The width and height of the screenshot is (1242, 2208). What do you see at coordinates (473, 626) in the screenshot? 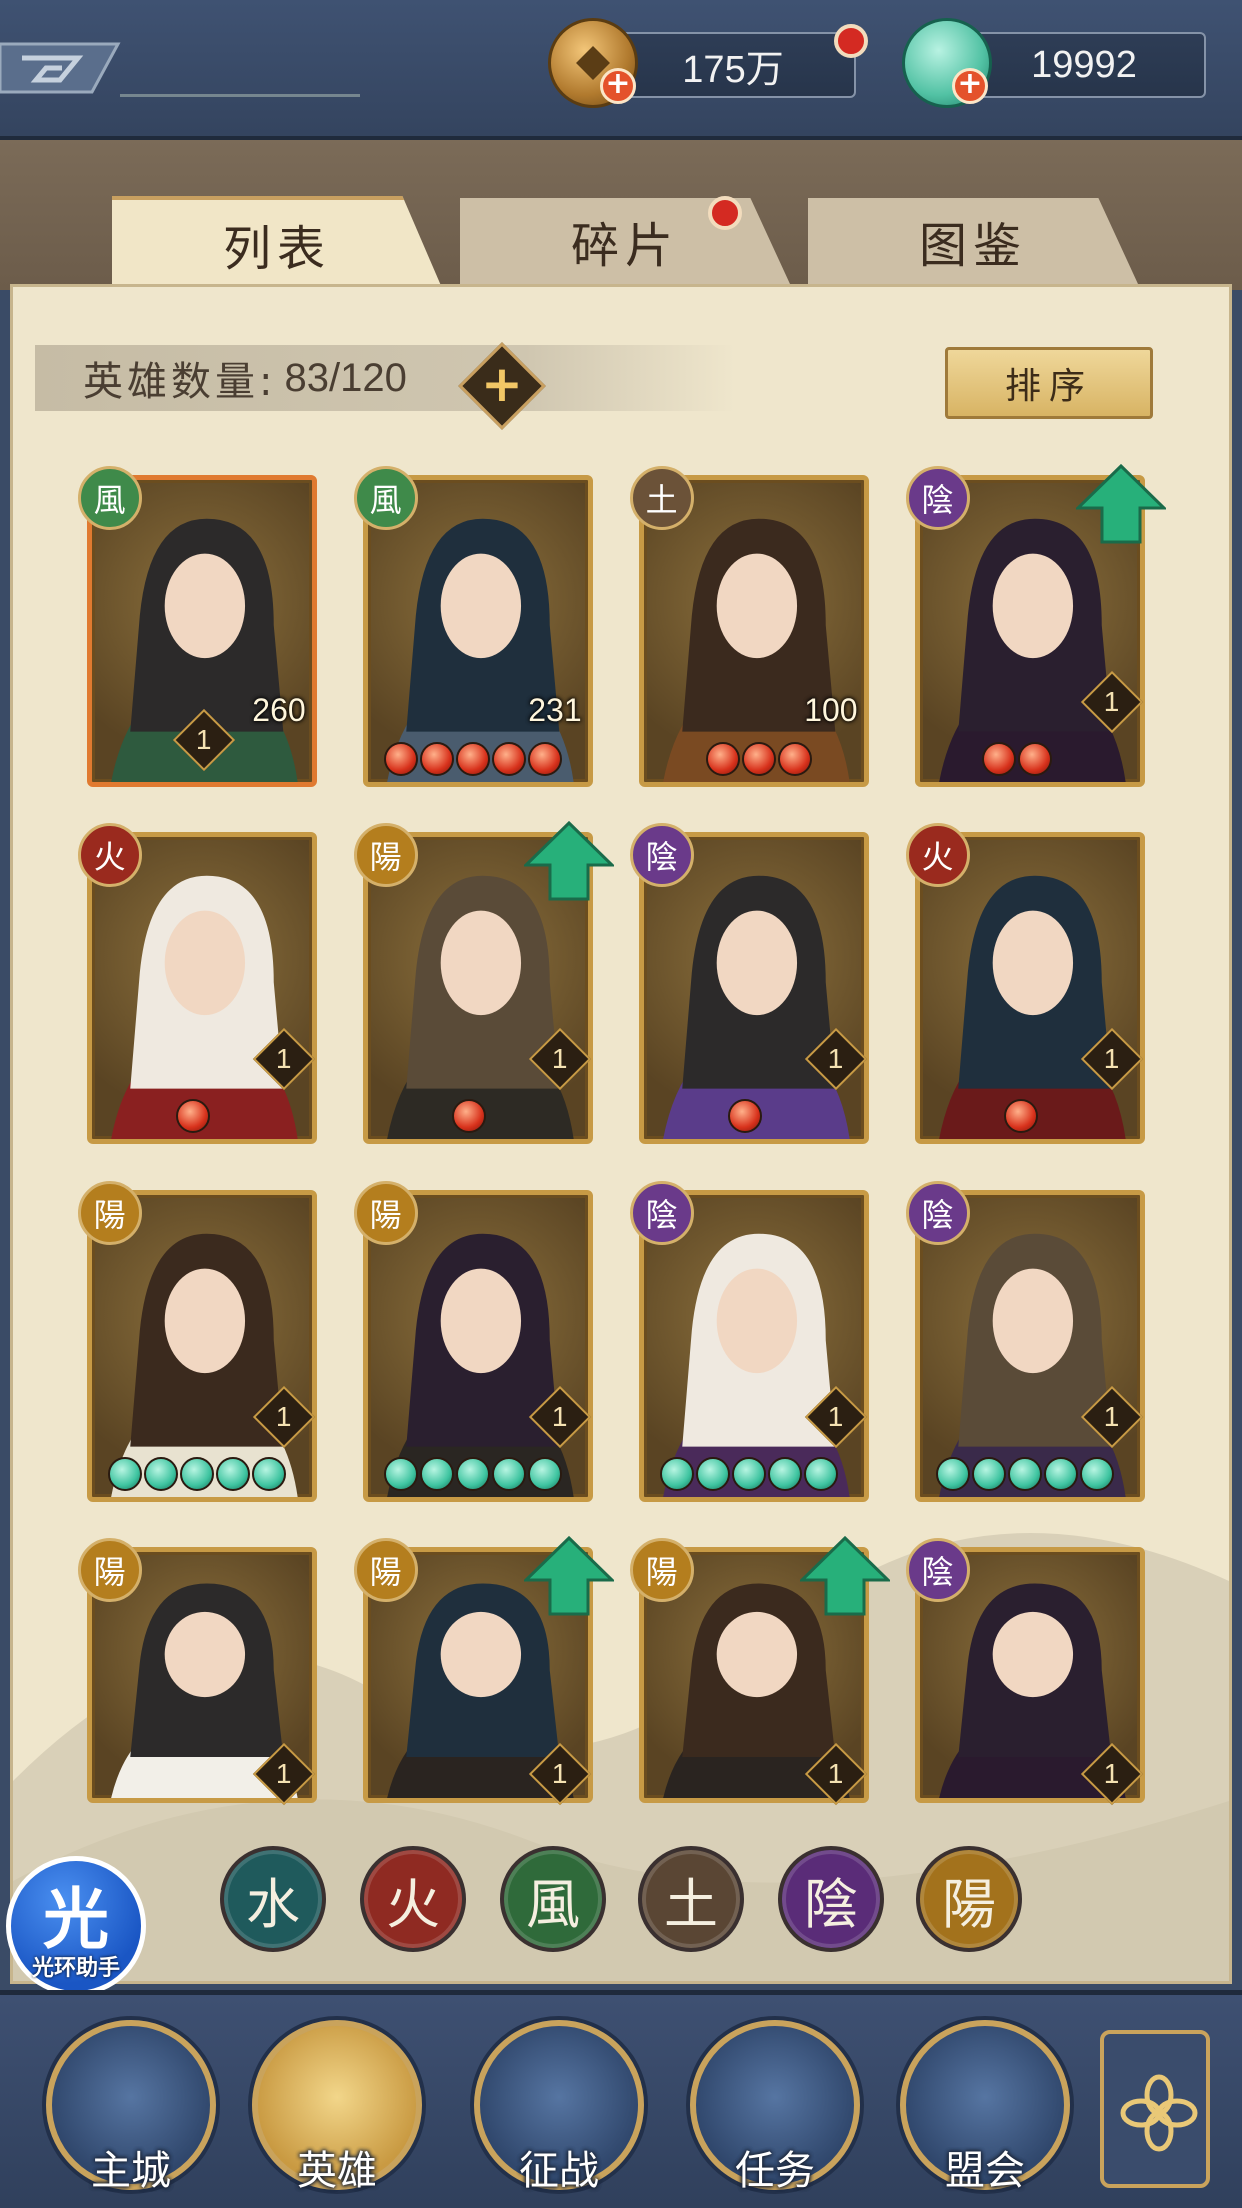
I see `hero-card: 風 231` at bounding box center [473, 626].